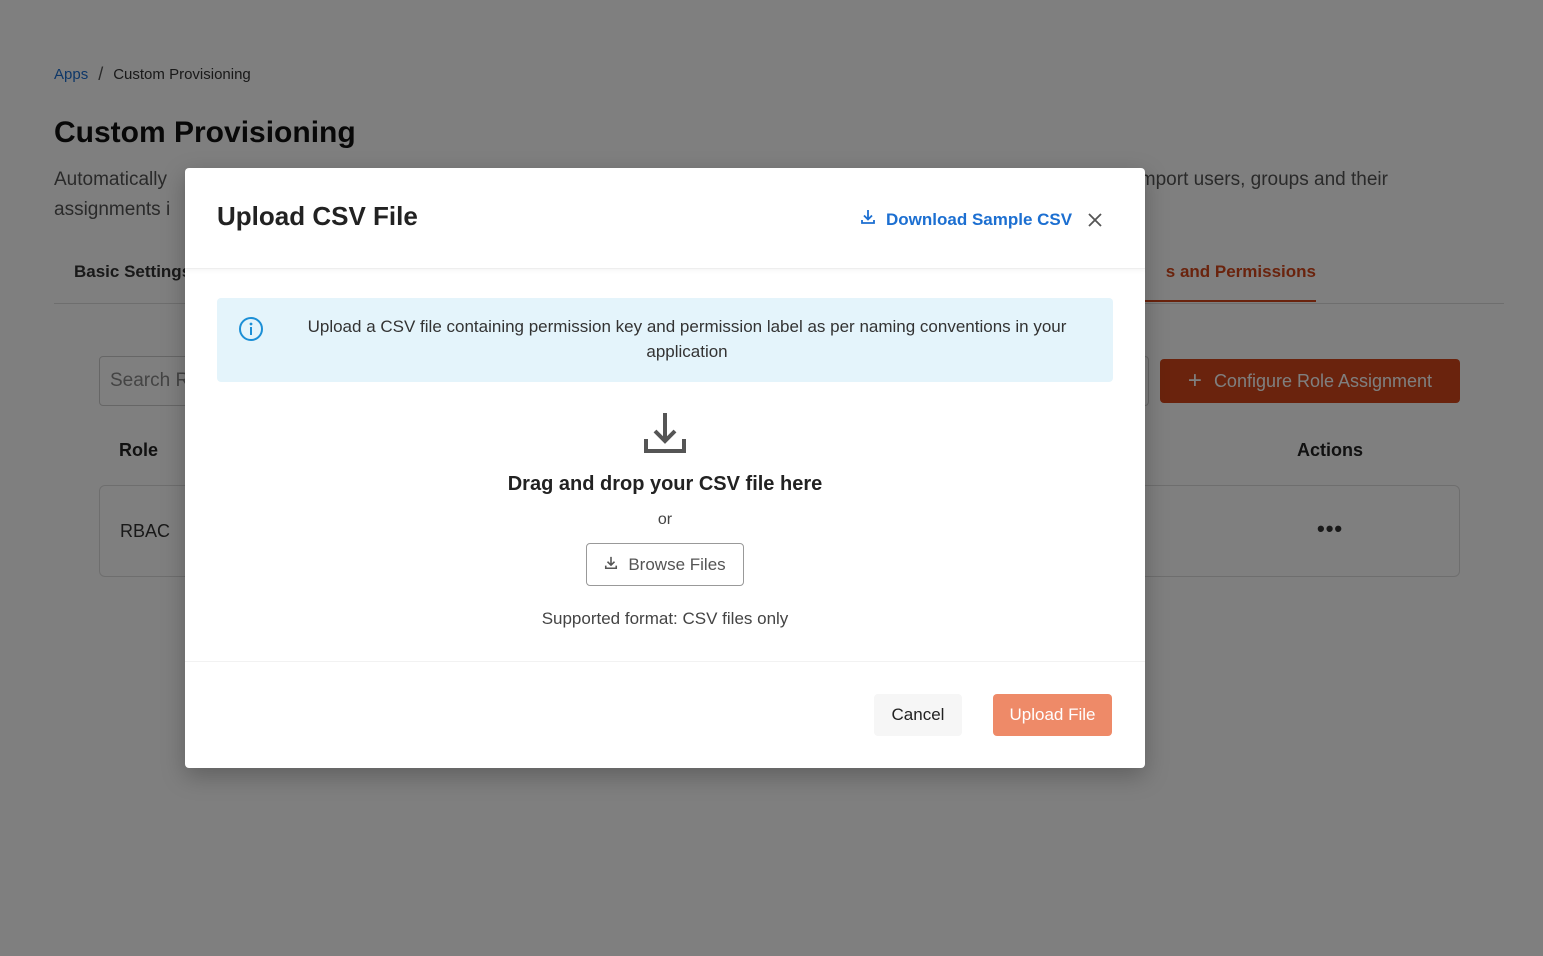  Describe the element at coordinates (665, 714) in the screenshot. I see `modal-footer: Cancel Upload File` at that location.